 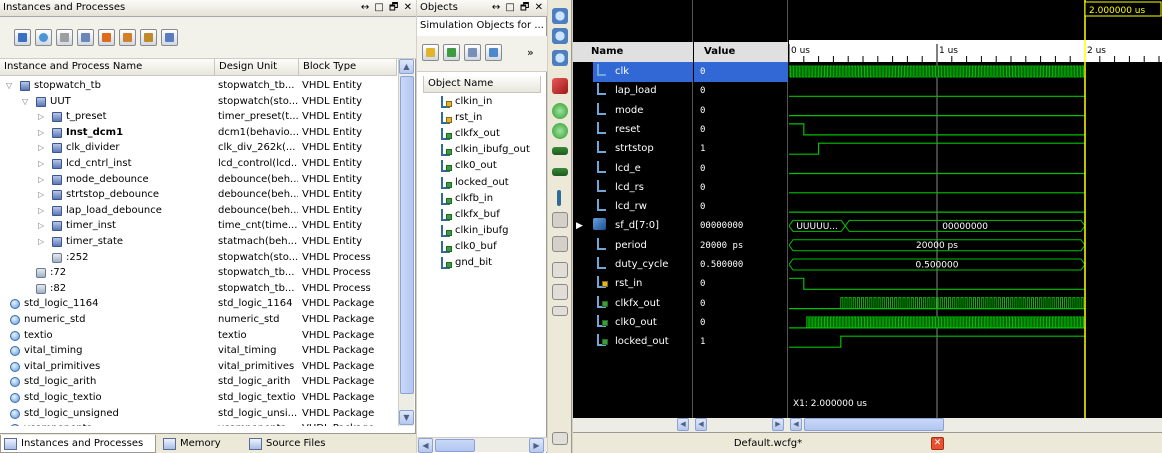 What do you see at coordinates (701, 424) in the screenshot?
I see `values-scroll-left: ◀` at bounding box center [701, 424].